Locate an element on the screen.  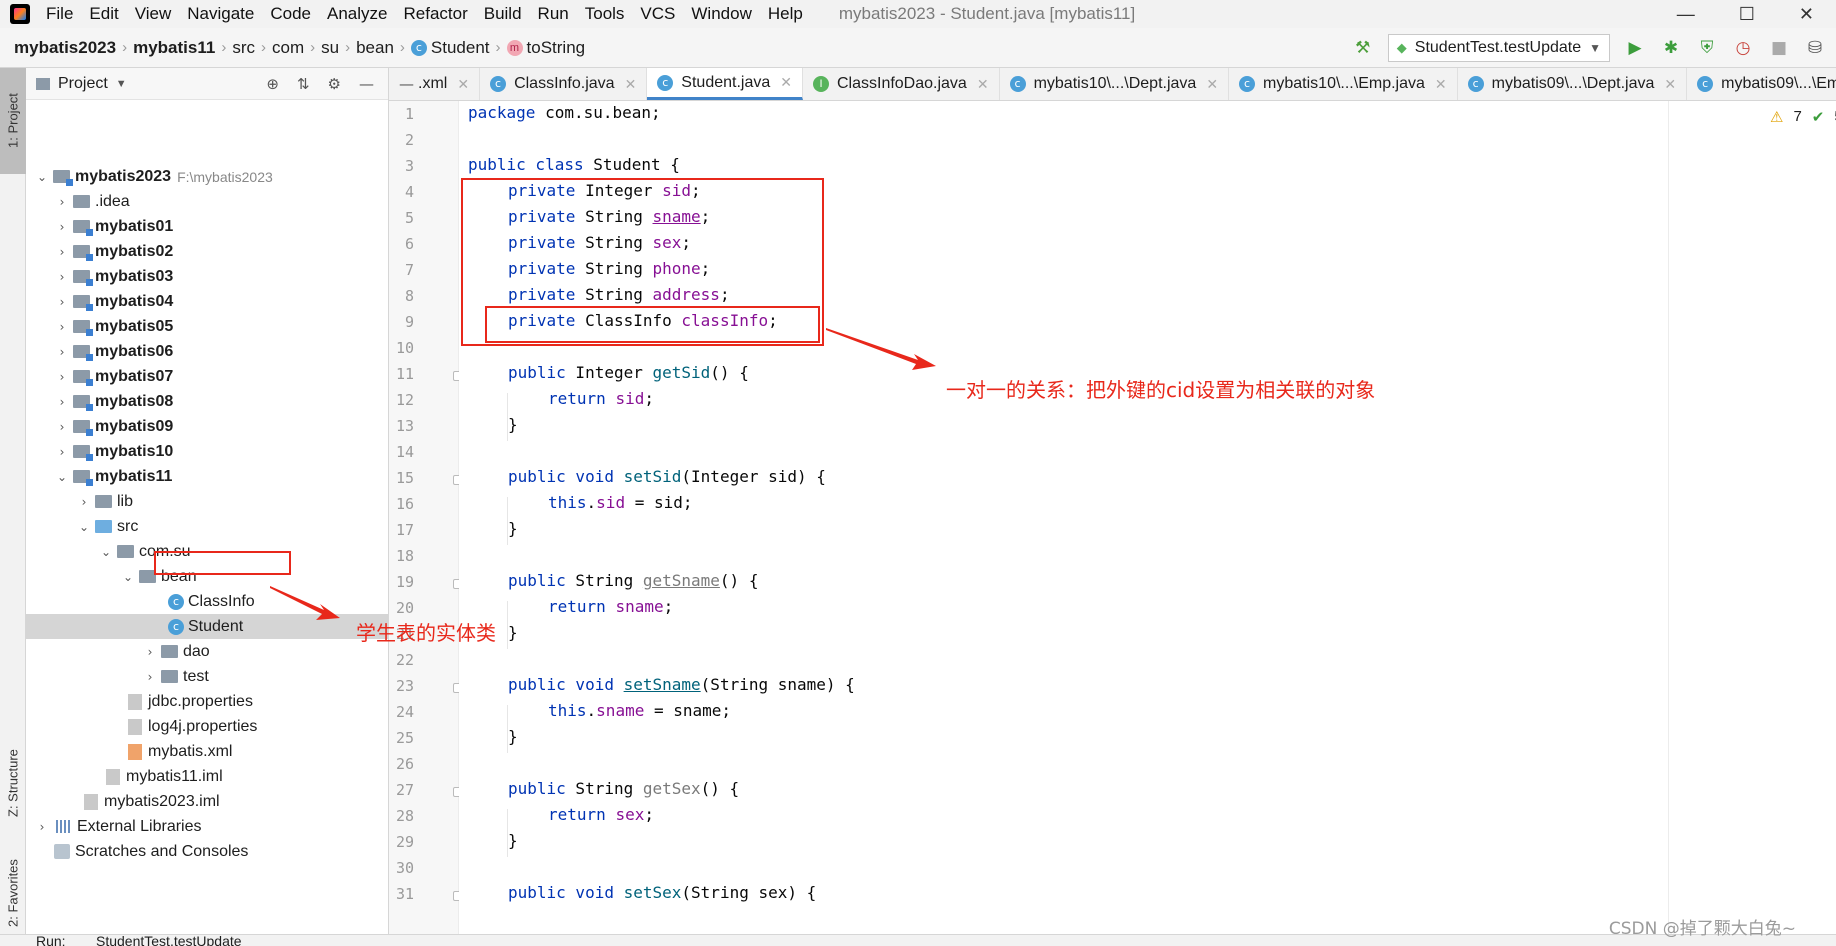
run-icon: ▶ is located at coordinates (1635, 48).